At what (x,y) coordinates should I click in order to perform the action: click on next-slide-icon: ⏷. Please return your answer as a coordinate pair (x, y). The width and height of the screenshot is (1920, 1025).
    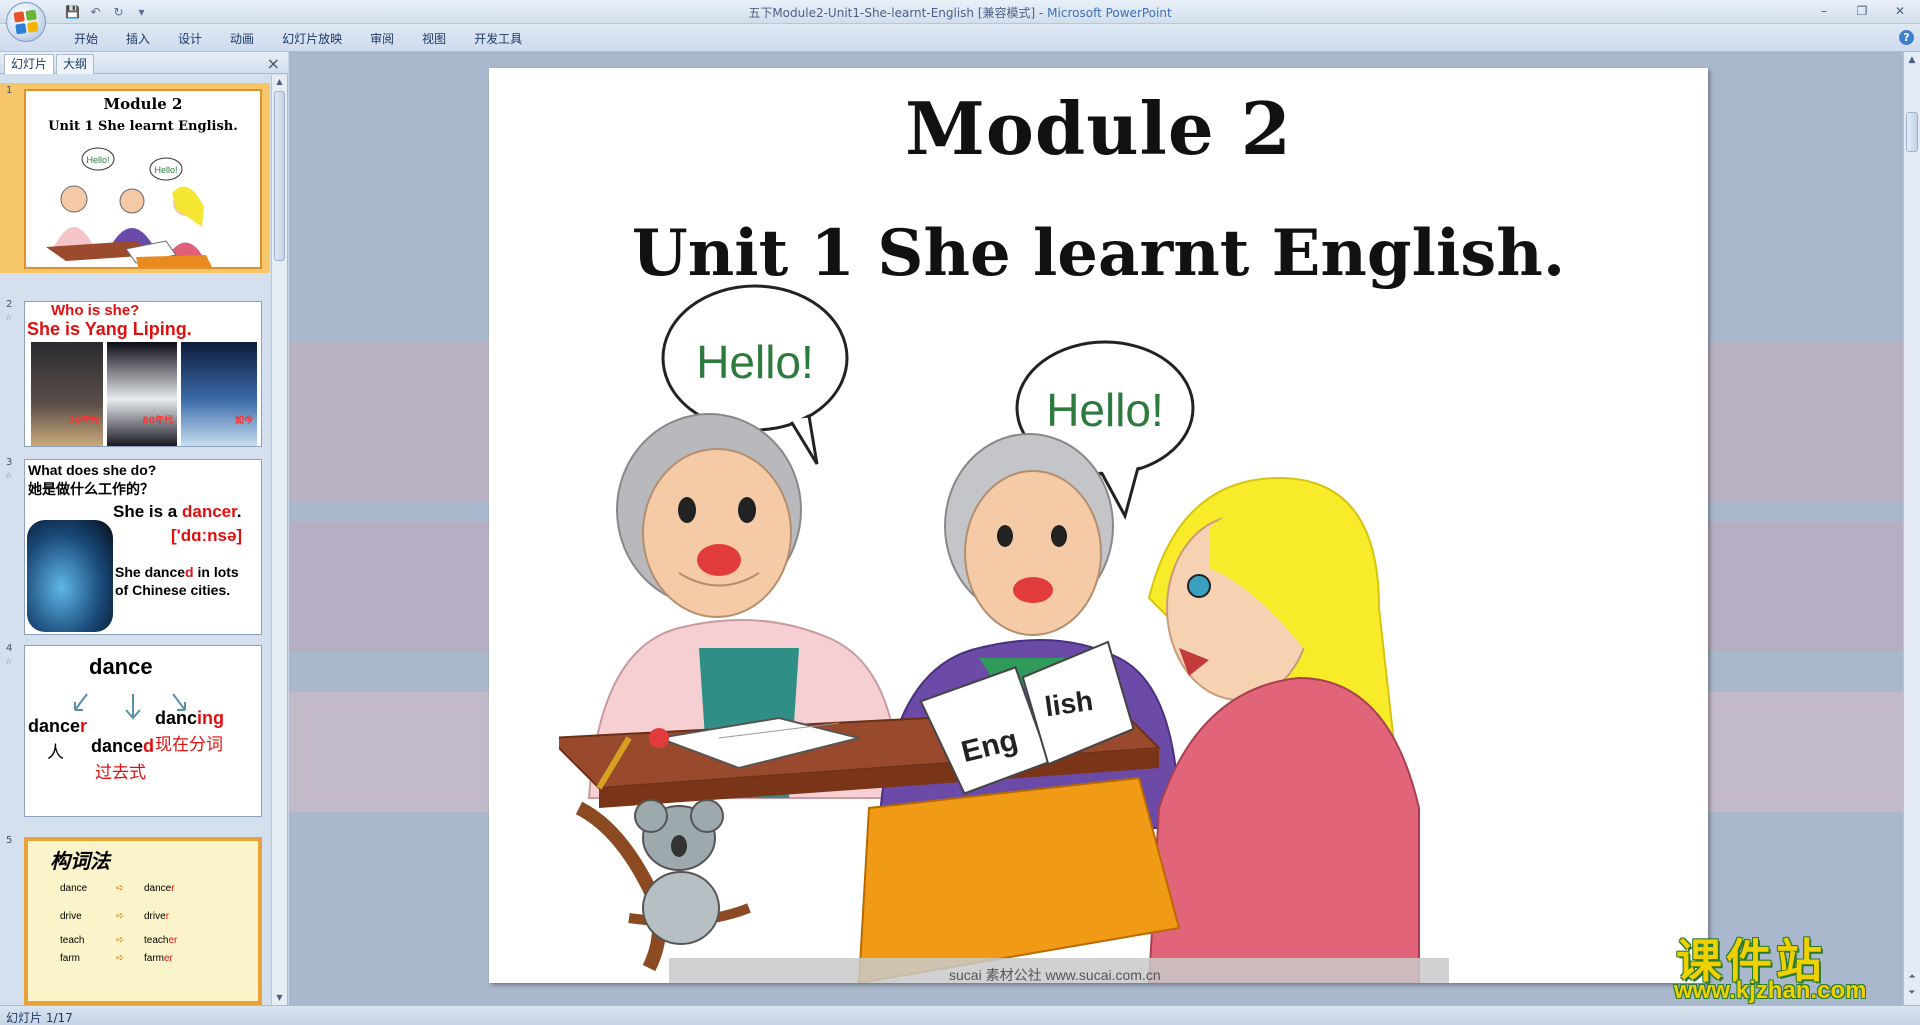
    Looking at the image, I should click on (1912, 993).